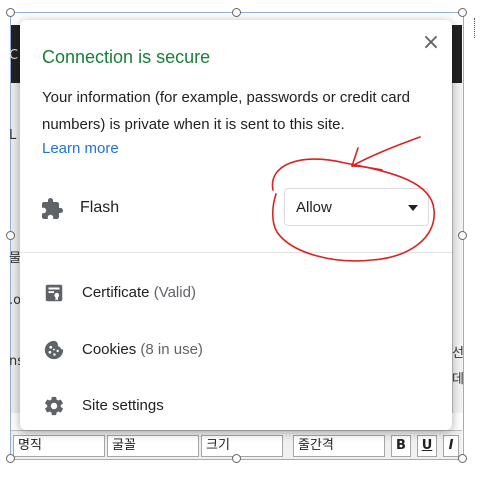  I want to click on italic-button: I, so click(451, 446).